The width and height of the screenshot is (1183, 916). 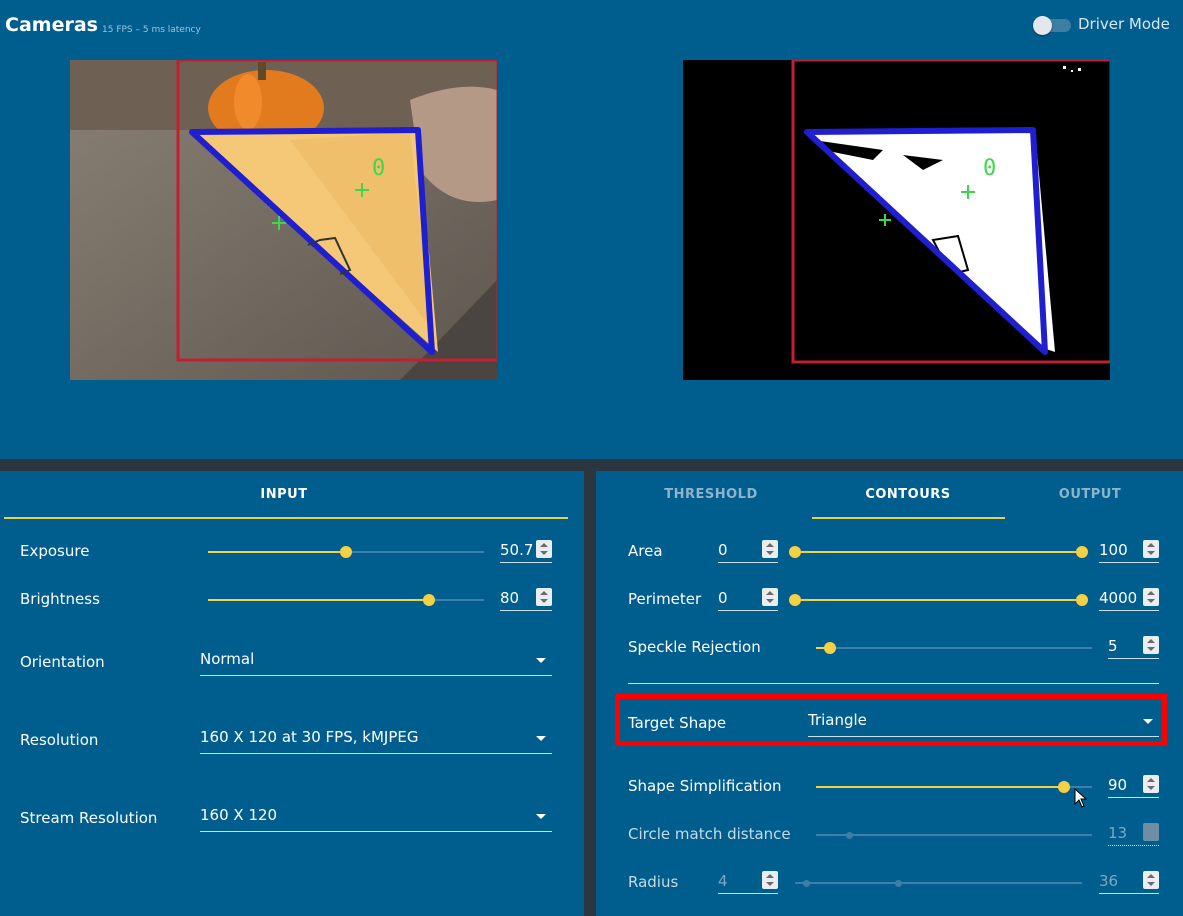 I want to click on radius-min-spinner, so click(x=770, y=880).